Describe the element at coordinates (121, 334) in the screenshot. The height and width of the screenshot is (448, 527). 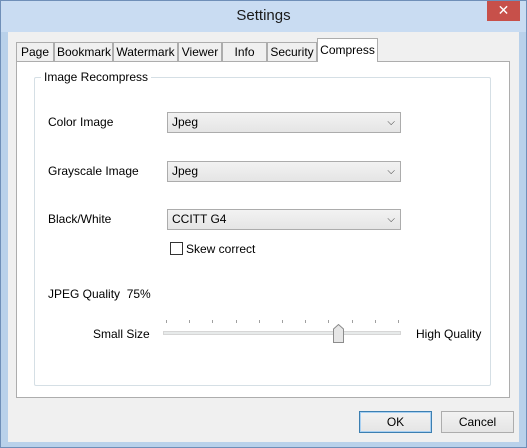
I see `slider-min-label: Small Size` at that location.